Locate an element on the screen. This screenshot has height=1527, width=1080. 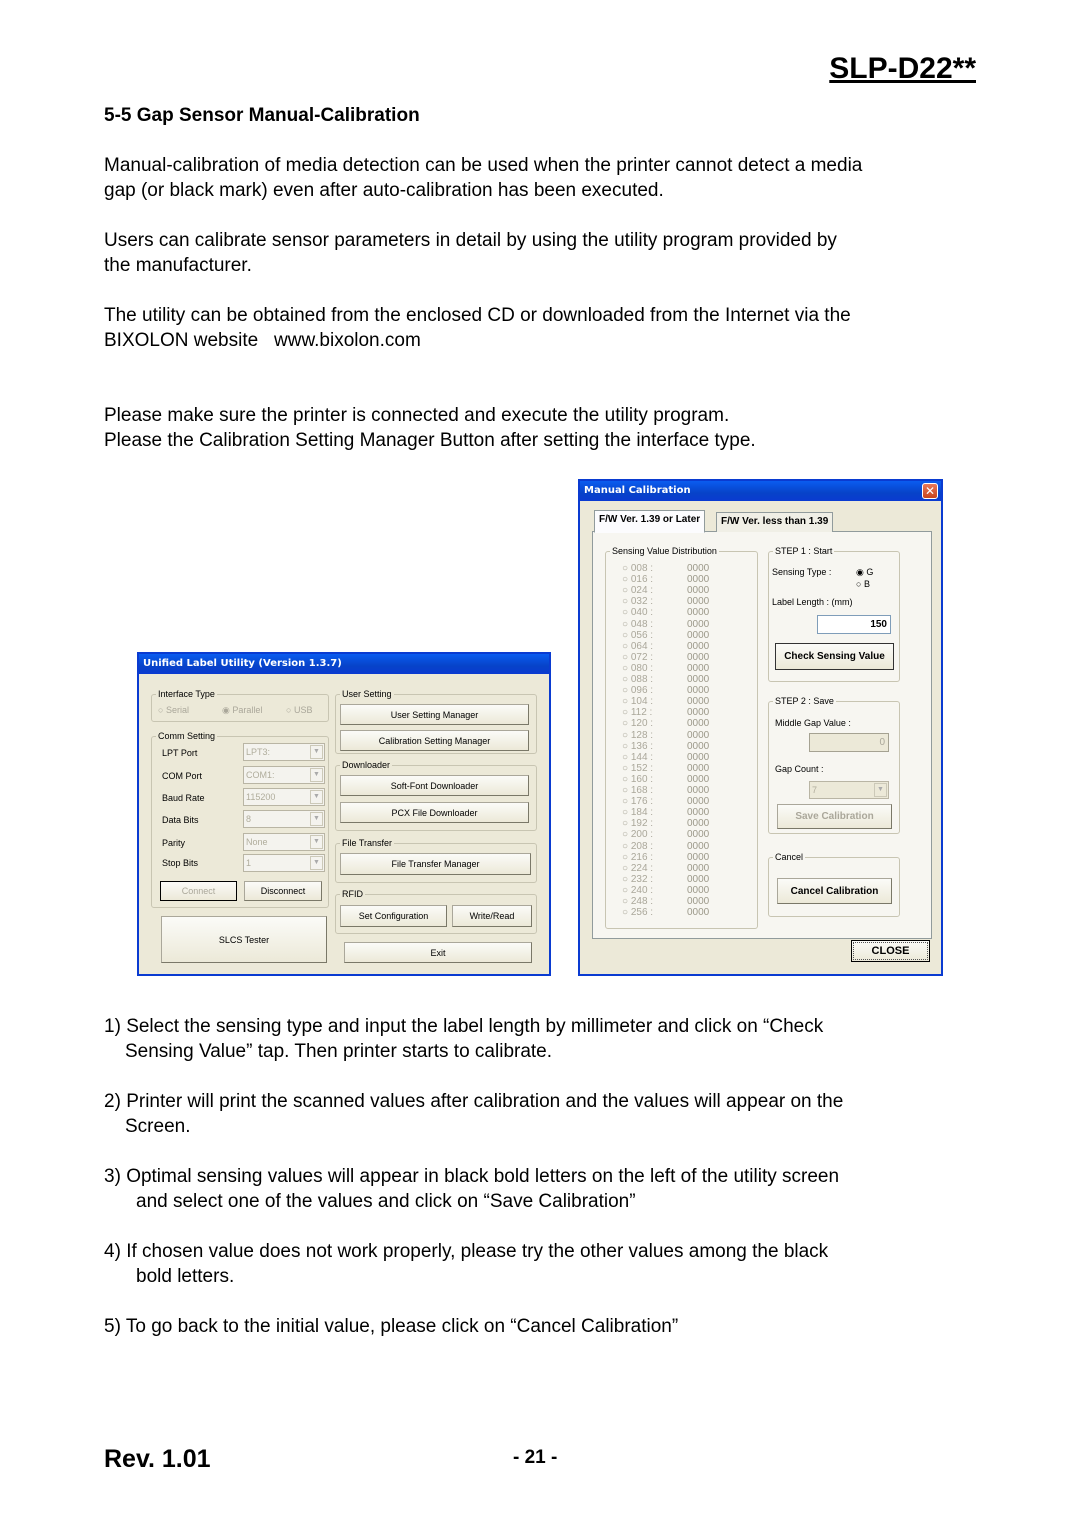
save-calibration-button: Save Calibration is located at coordinates (834, 816).